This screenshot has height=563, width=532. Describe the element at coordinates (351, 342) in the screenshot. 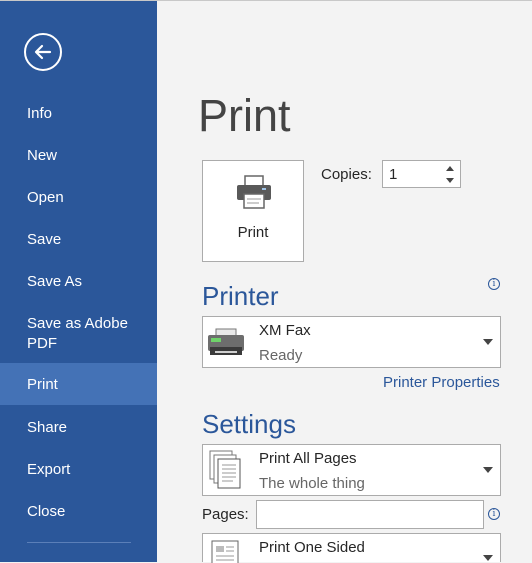

I see `printer-dropdown: XM Fax Ready` at that location.